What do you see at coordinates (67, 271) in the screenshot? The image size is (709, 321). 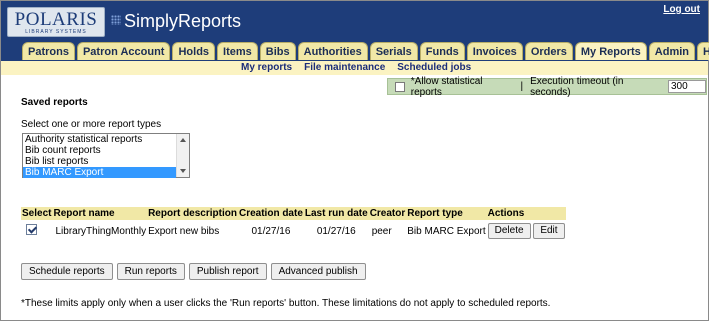 I see `schedule-reports-button: Schedule reports` at bounding box center [67, 271].